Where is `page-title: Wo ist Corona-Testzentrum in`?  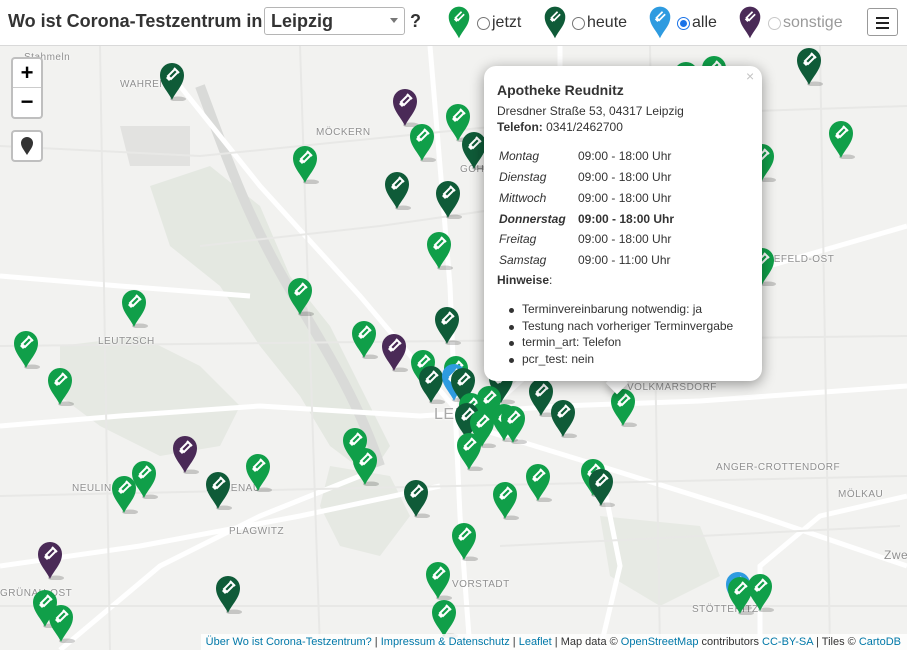 page-title: Wo ist Corona-Testzentrum in is located at coordinates (135, 21).